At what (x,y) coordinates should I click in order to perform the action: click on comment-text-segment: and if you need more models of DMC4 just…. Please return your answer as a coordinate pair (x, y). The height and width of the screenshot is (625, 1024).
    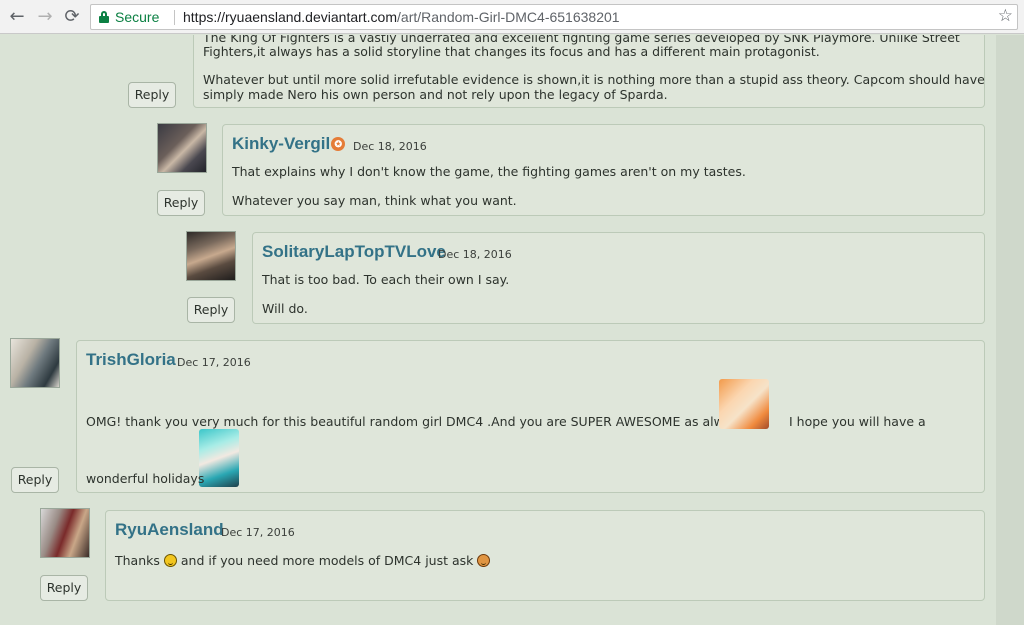
    Looking at the image, I should click on (327, 560).